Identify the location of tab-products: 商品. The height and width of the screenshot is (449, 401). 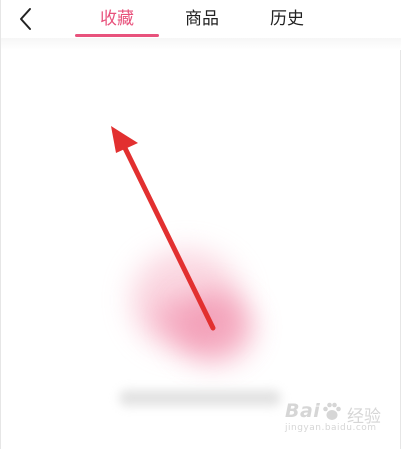
(202, 19).